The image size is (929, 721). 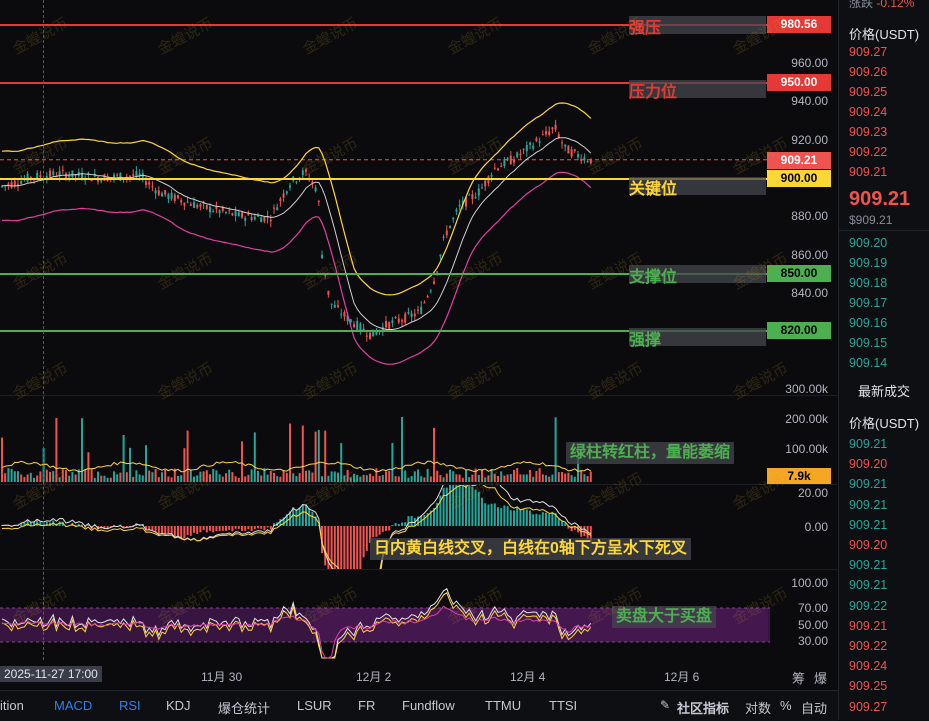 I want to click on rsi-tick: 70.00, so click(x=812, y=608).